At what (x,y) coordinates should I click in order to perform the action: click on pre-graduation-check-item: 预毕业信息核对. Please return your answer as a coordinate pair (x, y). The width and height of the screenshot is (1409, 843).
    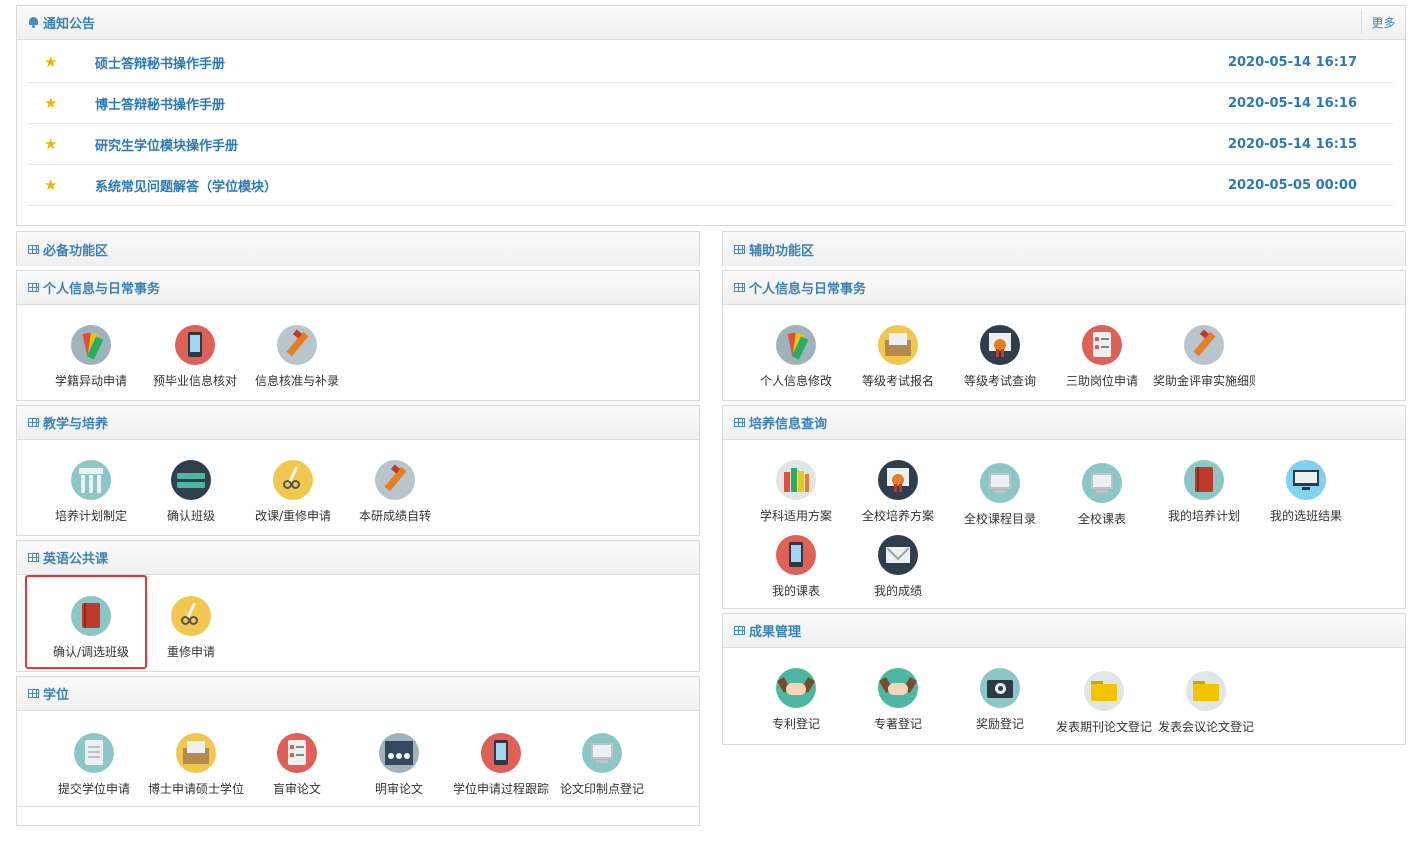
    Looking at the image, I should click on (195, 357).